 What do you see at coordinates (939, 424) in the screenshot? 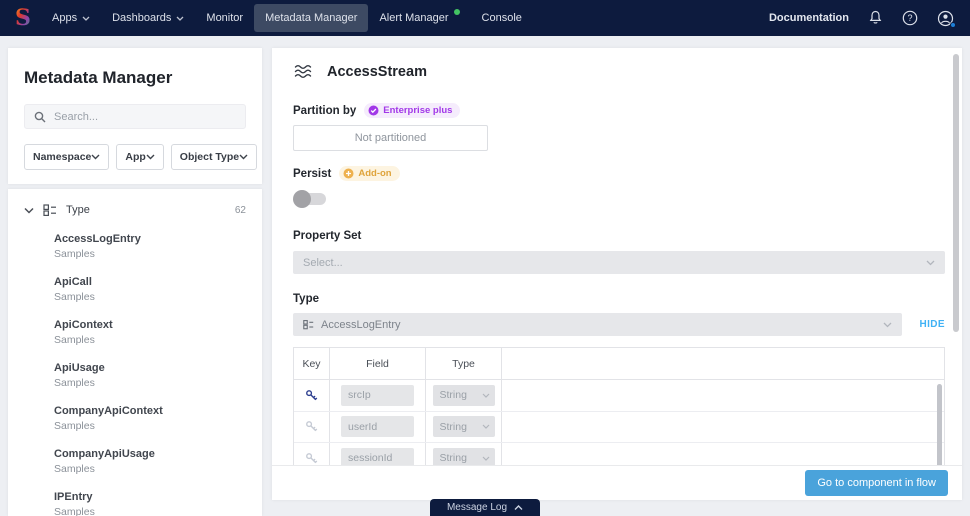
I see `table-scrollbar` at bounding box center [939, 424].